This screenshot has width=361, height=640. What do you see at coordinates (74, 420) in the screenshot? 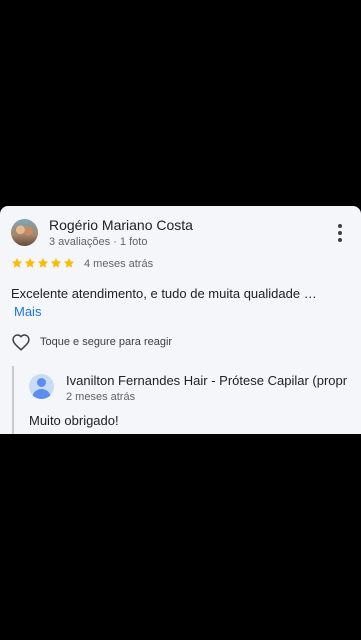
I see `owner-reply-text: Muito obrigado!` at bounding box center [74, 420].